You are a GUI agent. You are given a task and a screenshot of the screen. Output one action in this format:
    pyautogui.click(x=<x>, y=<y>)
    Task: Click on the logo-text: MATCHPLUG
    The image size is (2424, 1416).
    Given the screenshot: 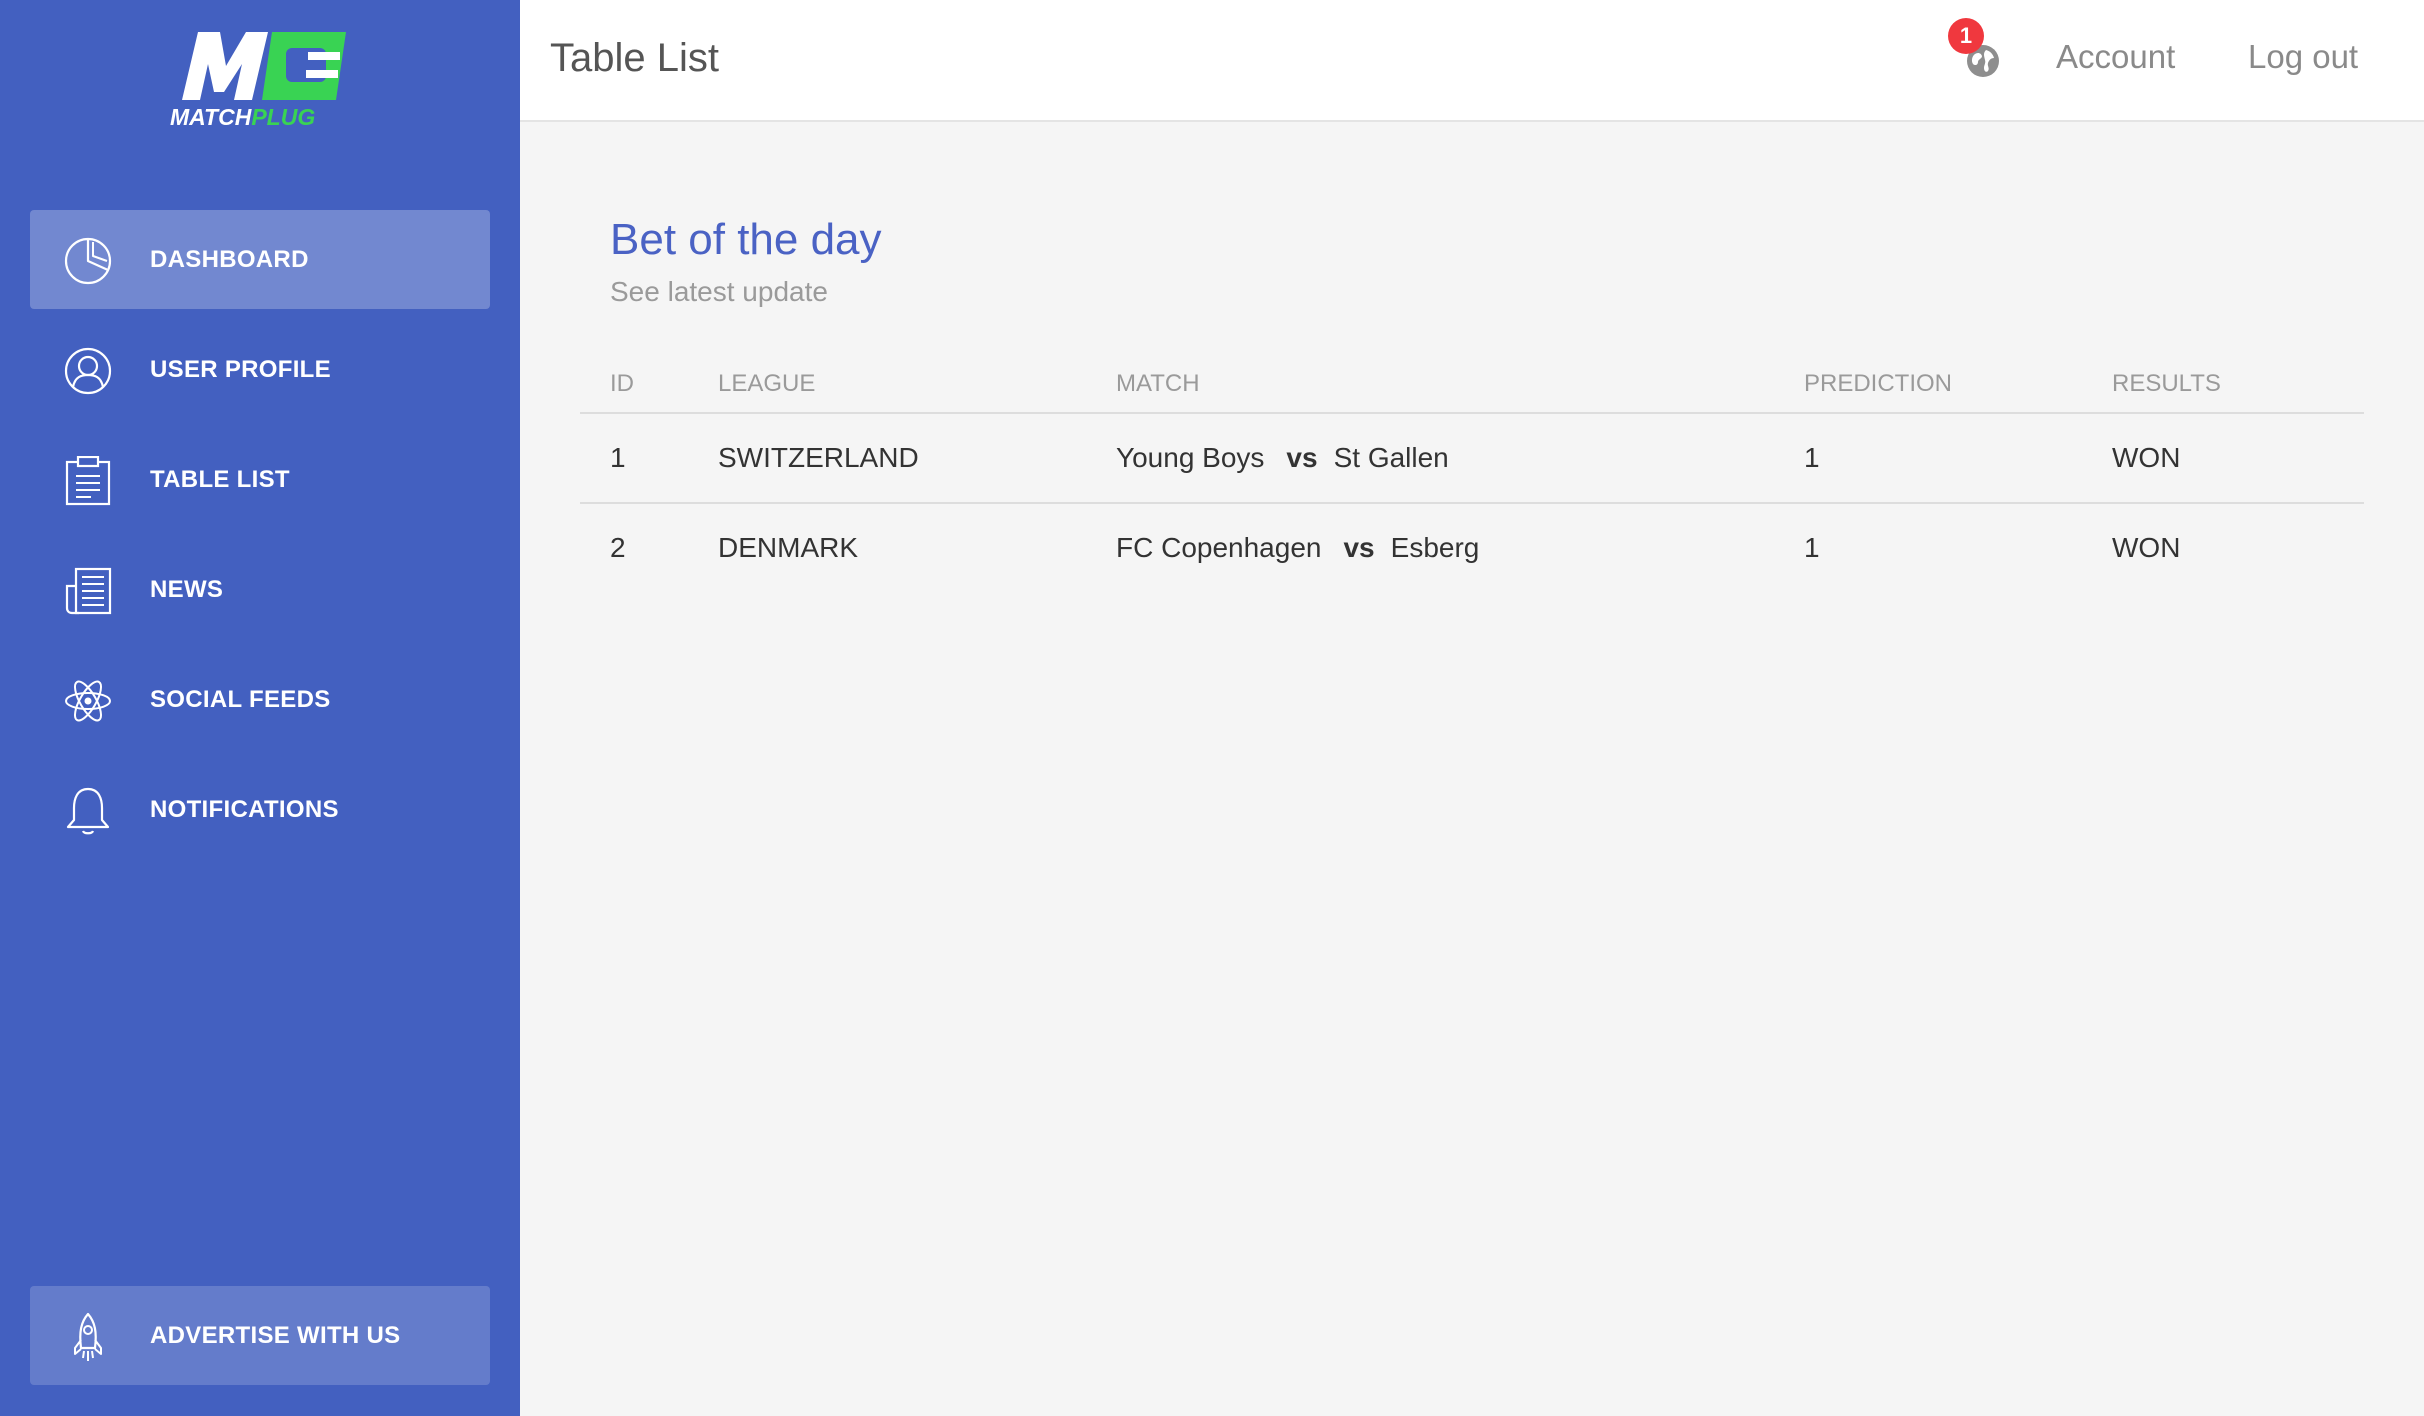 What is the action you would take?
    pyautogui.click(x=242, y=117)
    